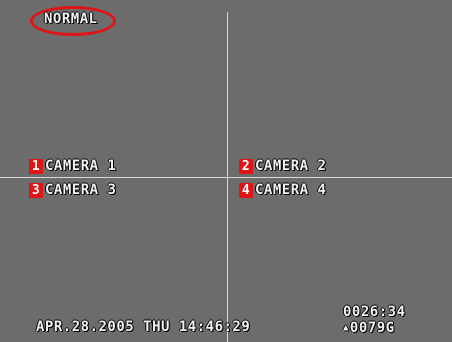 The height and width of the screenshot is (342, 452). I want to click on camera-2-title: 2 CAMERA 2, so click(282, 166).